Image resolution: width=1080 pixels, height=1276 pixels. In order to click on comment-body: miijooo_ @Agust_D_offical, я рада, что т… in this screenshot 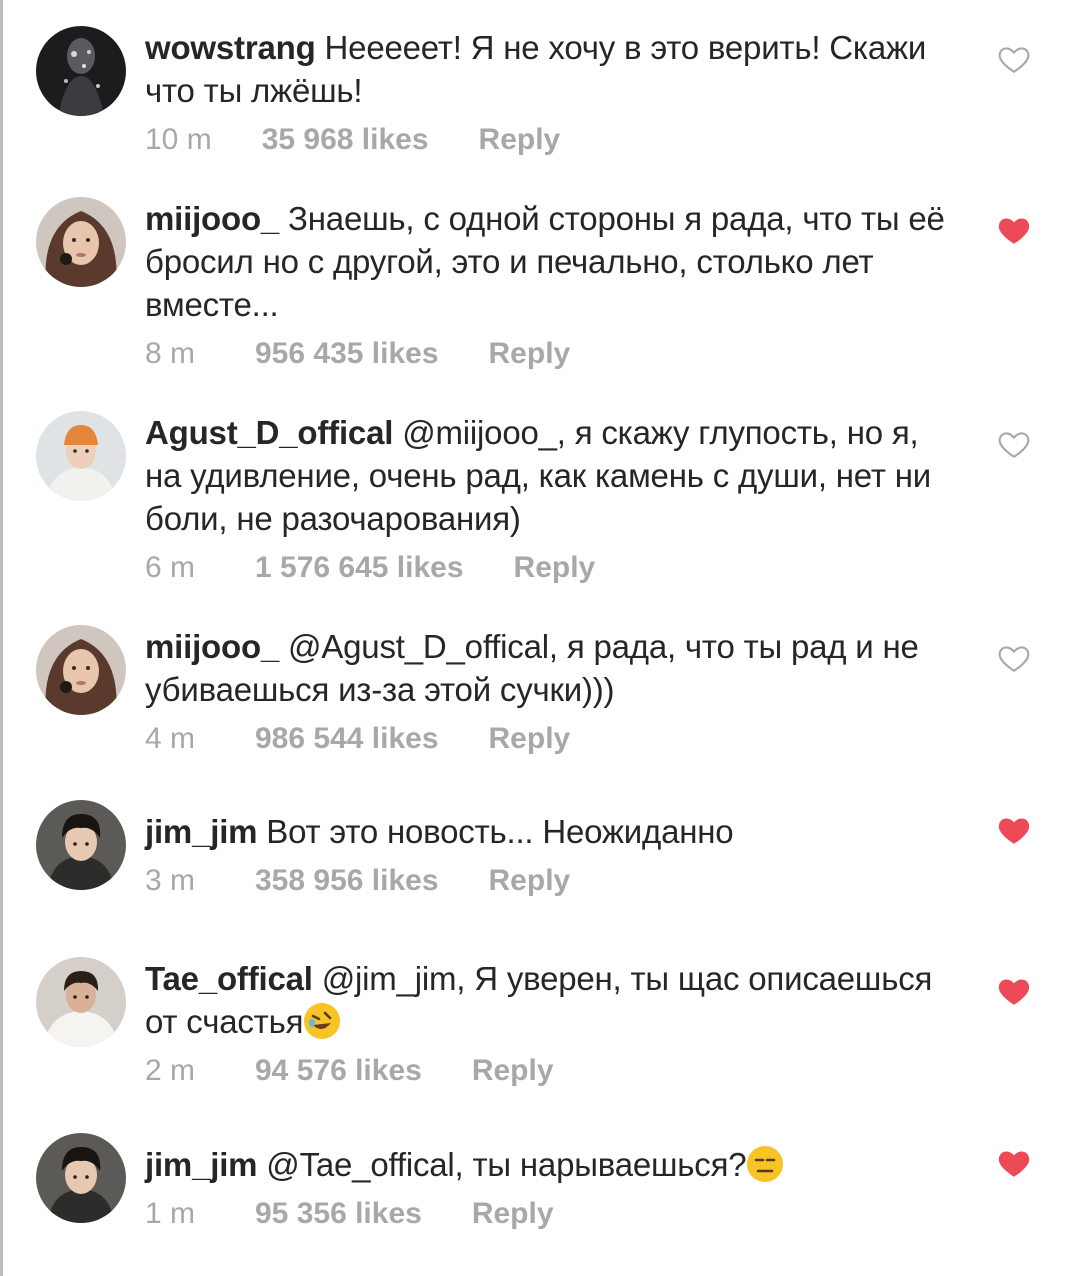, I will do `click(545, 691)`.